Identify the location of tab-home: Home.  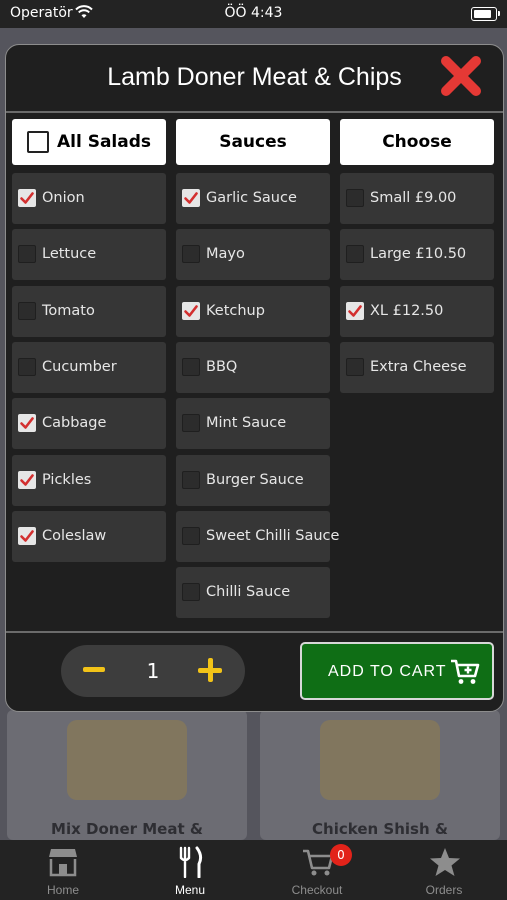
(63, 870).